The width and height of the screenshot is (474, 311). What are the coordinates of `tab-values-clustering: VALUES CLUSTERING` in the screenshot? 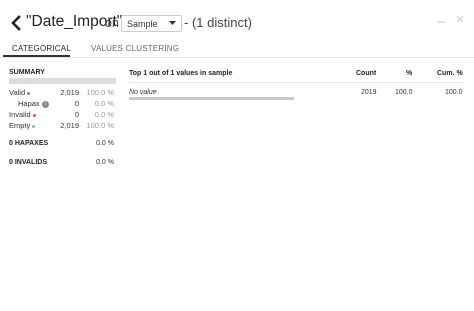 It's located at (135, 48).